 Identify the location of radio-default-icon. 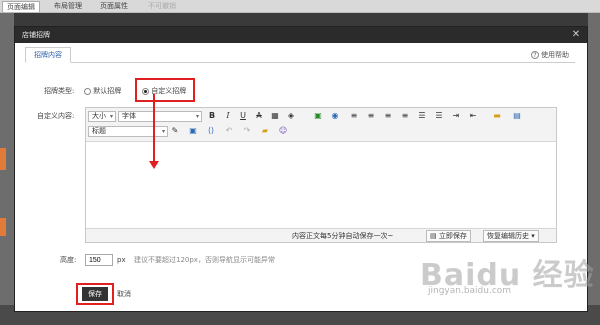
(87, 91).